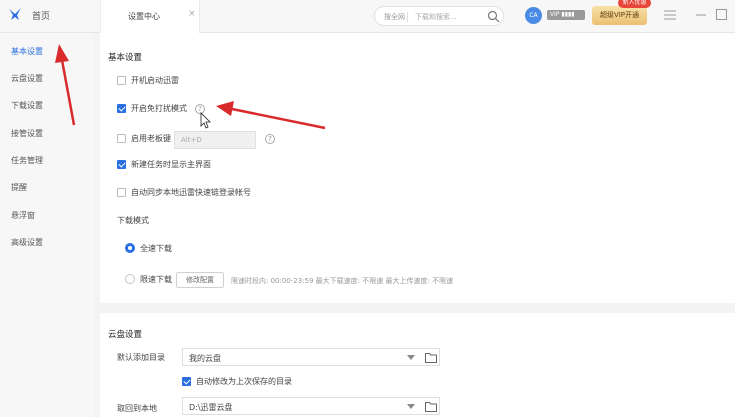 The width and height of the screenshot is (735, 417). I want to click on show-main-window-label: 新建任务时显示主界面, so click(171, 164).